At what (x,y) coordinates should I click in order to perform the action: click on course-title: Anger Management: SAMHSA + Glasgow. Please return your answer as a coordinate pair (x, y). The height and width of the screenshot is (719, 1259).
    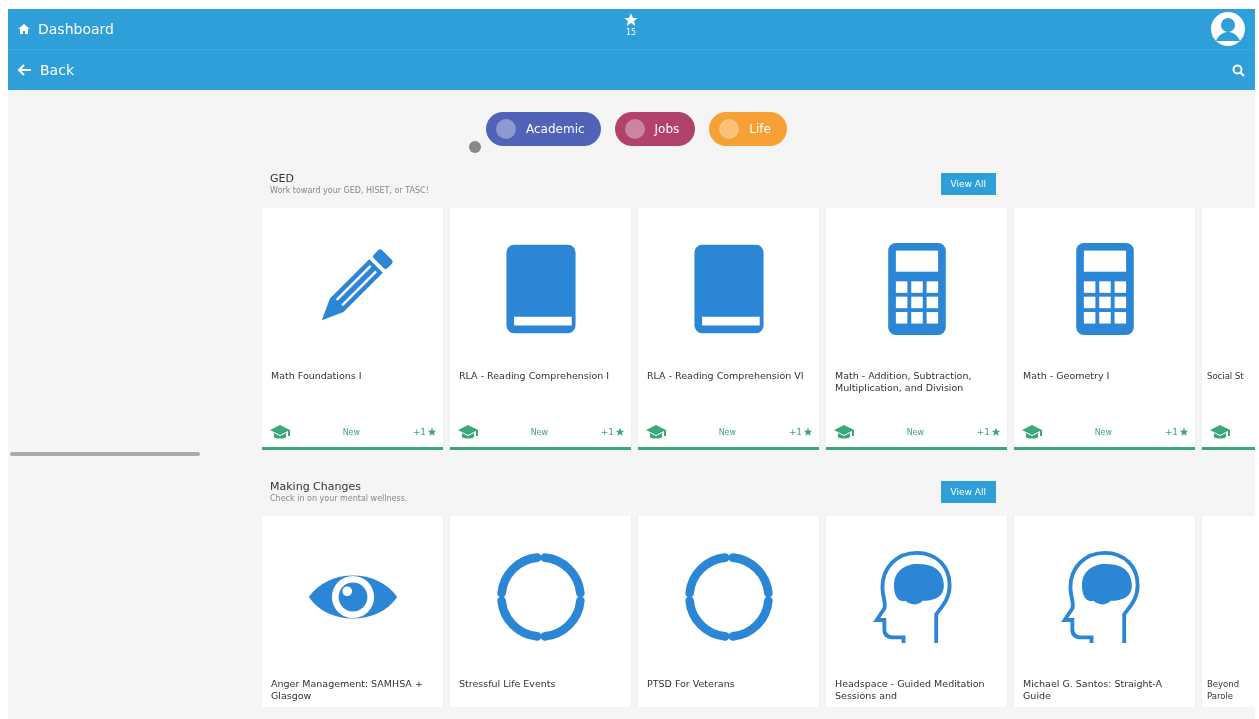
    Looking at the image, I should click on (347, 690).